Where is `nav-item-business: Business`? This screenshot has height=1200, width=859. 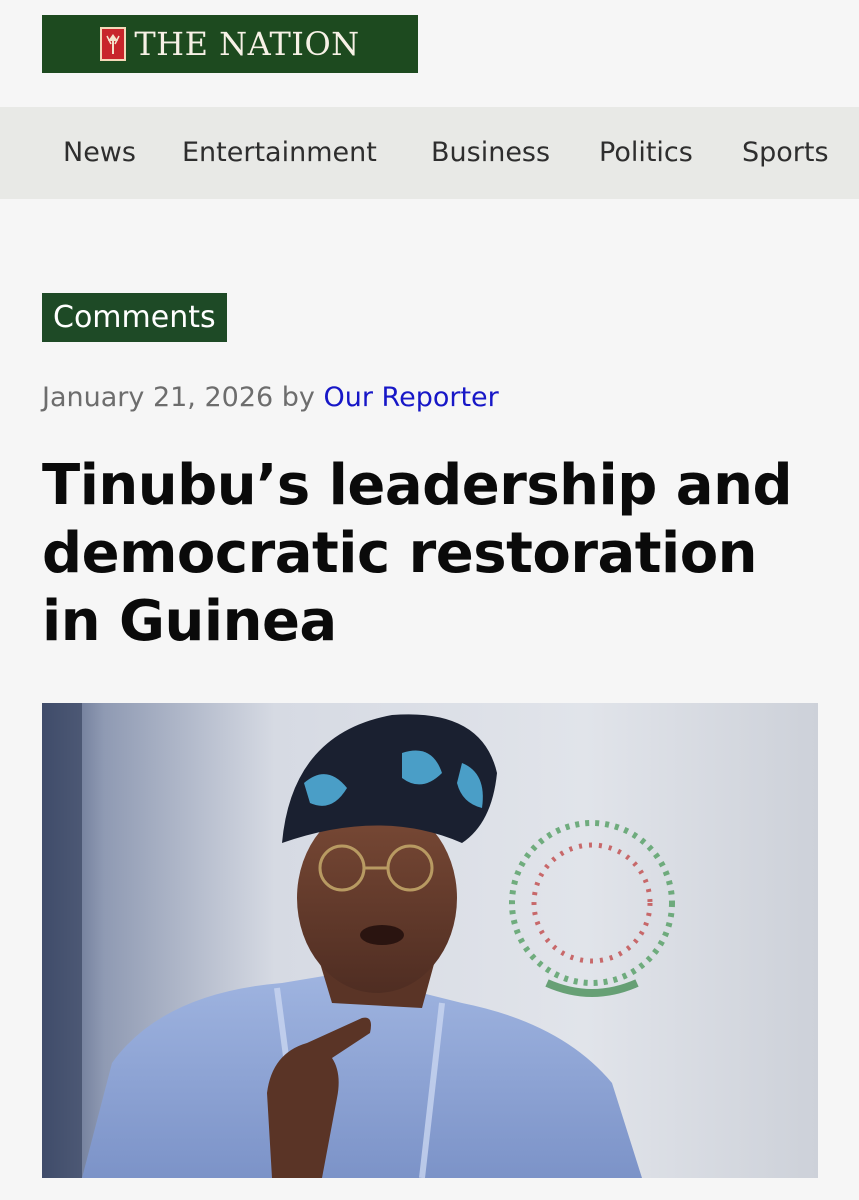 nav-item-business: Business is located at coordinates (490, 153).